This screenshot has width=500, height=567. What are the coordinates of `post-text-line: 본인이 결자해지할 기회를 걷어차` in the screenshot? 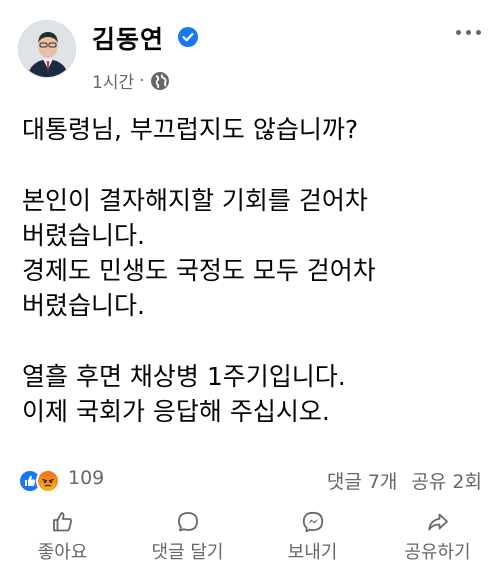 It's located at (195, 200).